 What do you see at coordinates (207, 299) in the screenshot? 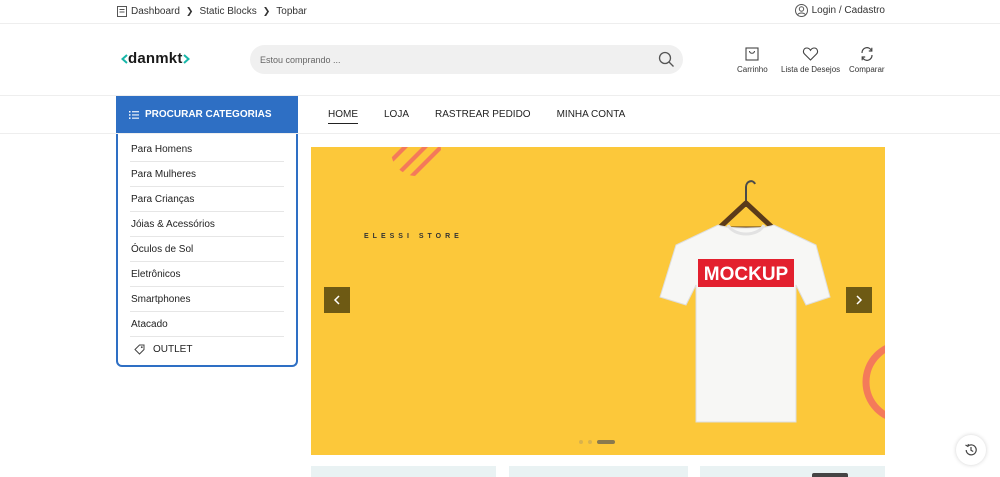
I see `category-item: Smartphones` at bounding box center [207, 299].